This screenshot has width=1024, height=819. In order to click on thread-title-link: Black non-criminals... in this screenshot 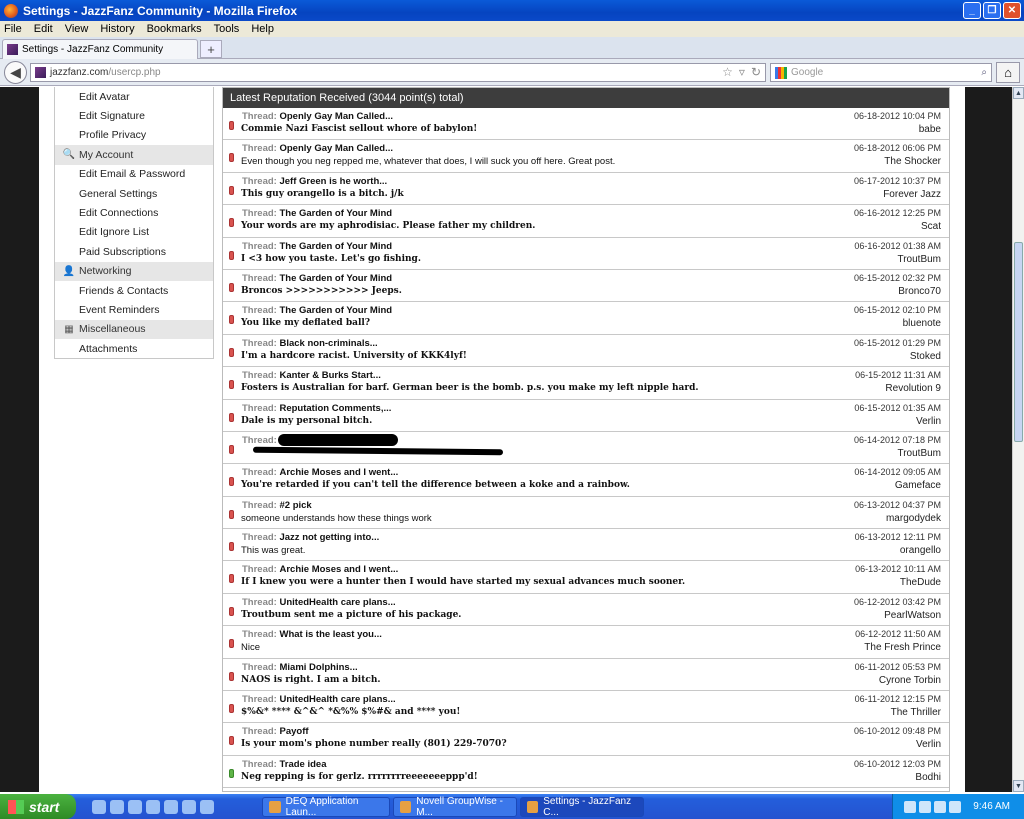, I will do `click(328, 343)`.